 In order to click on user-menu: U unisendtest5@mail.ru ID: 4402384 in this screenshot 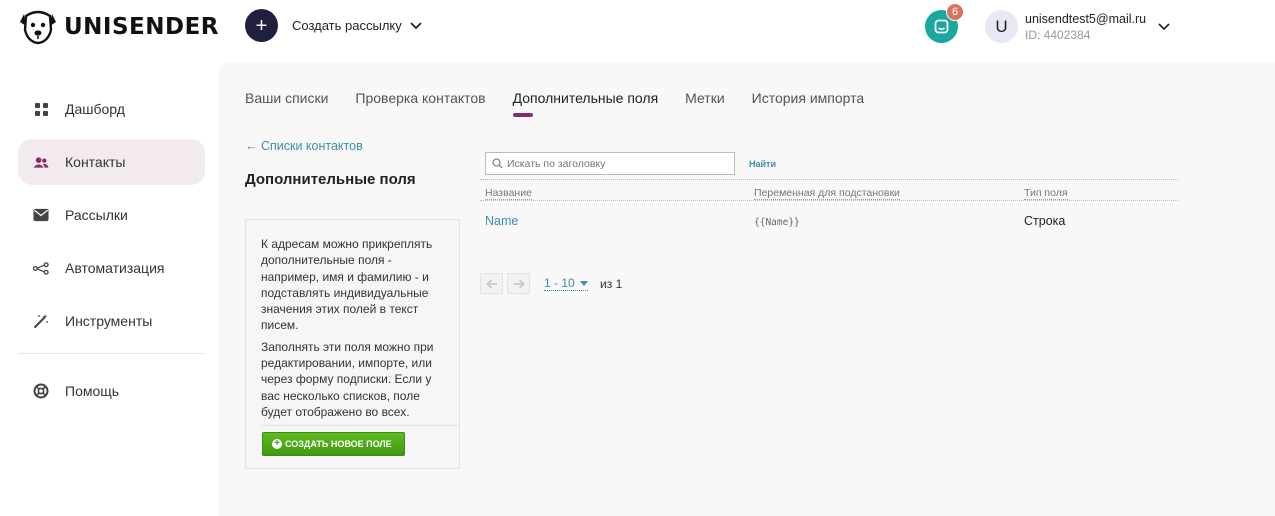, I will do `click(1077, 26)`.